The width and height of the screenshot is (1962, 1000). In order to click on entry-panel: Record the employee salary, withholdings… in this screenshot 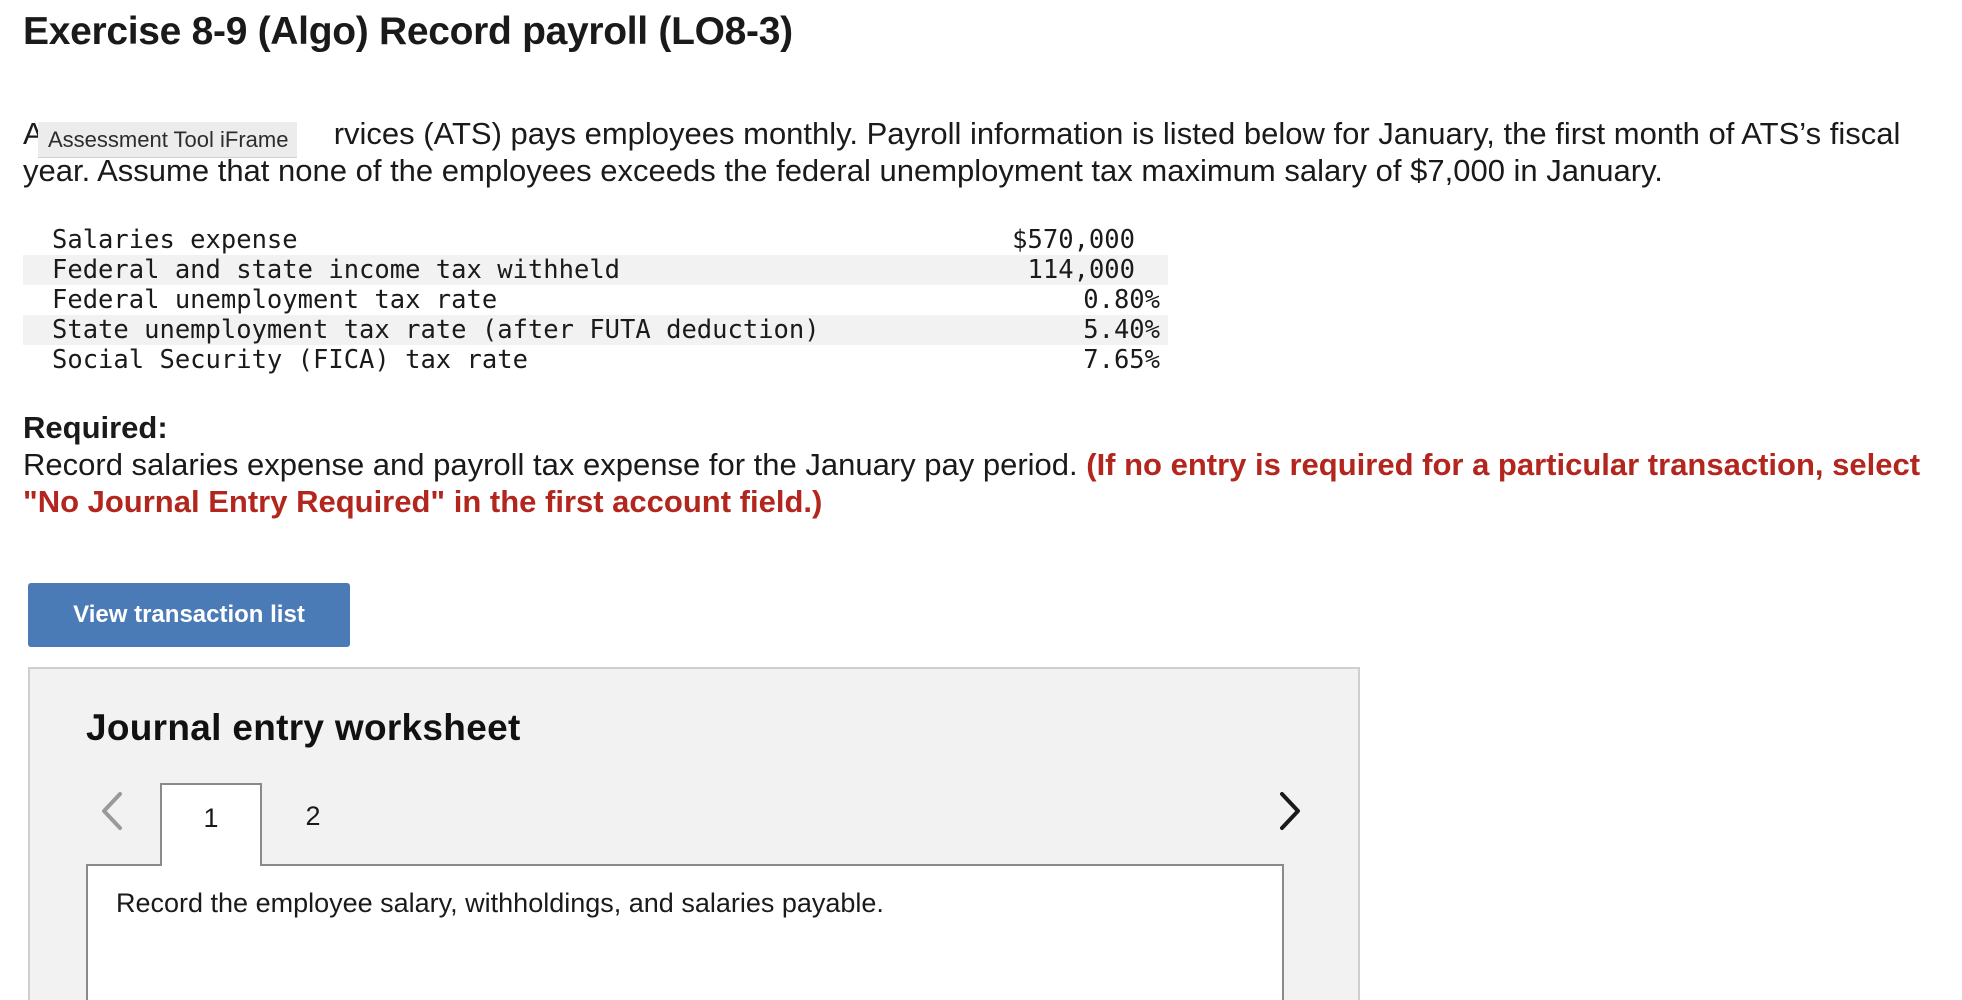, I will do `click(685, 932)`.